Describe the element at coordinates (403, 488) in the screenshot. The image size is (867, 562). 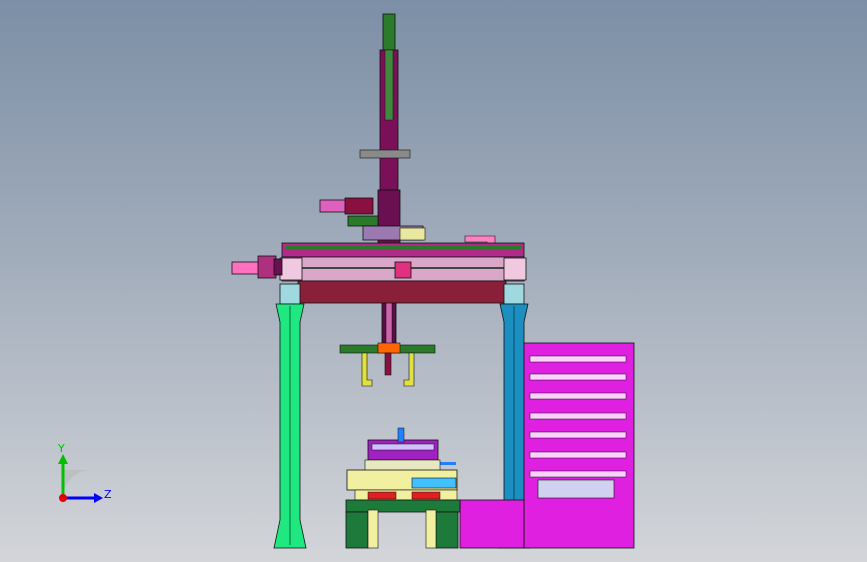
I see `work-table` at that location.